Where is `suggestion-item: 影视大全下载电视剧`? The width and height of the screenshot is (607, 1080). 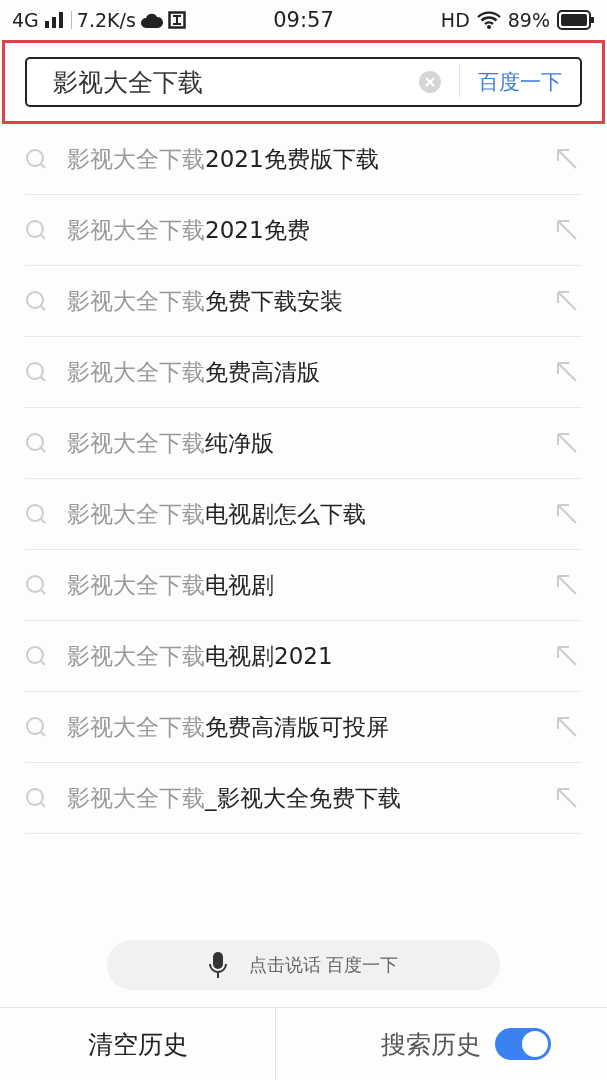
suggestion-item: 影视大全下载电视剧 is located at coordinates (303, 585).